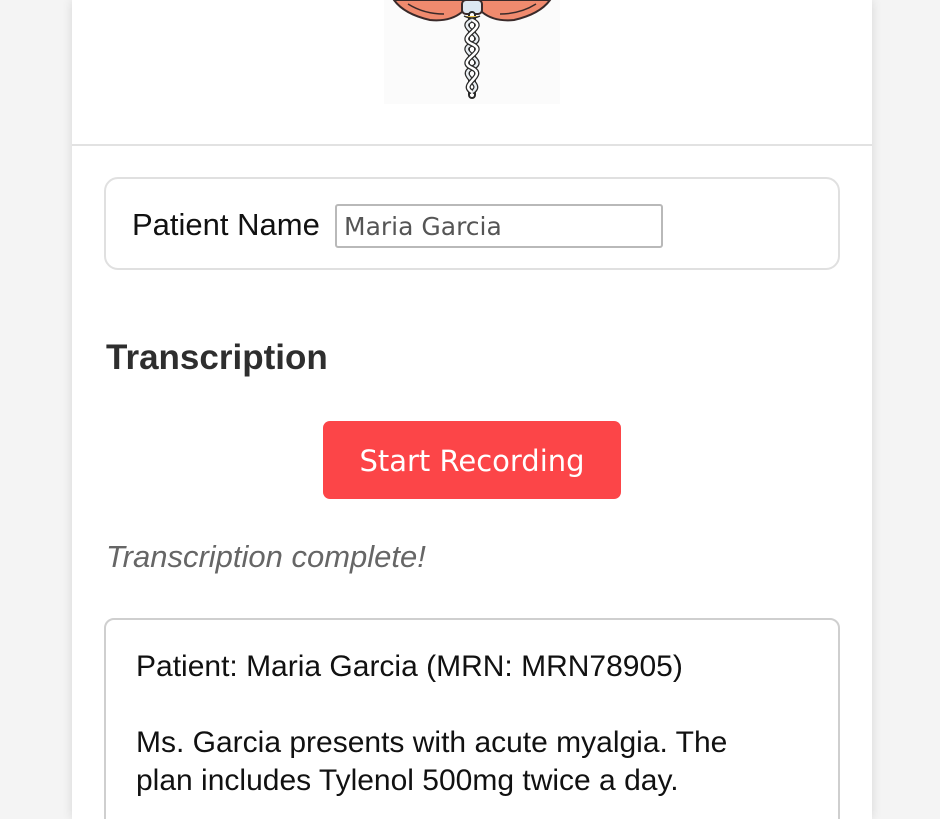  Describe the element at coordinates (409, 666) in the screenshot. I see `transcript-line: Patient: Maria Garcia (MRN: MRN78905)` at that location.